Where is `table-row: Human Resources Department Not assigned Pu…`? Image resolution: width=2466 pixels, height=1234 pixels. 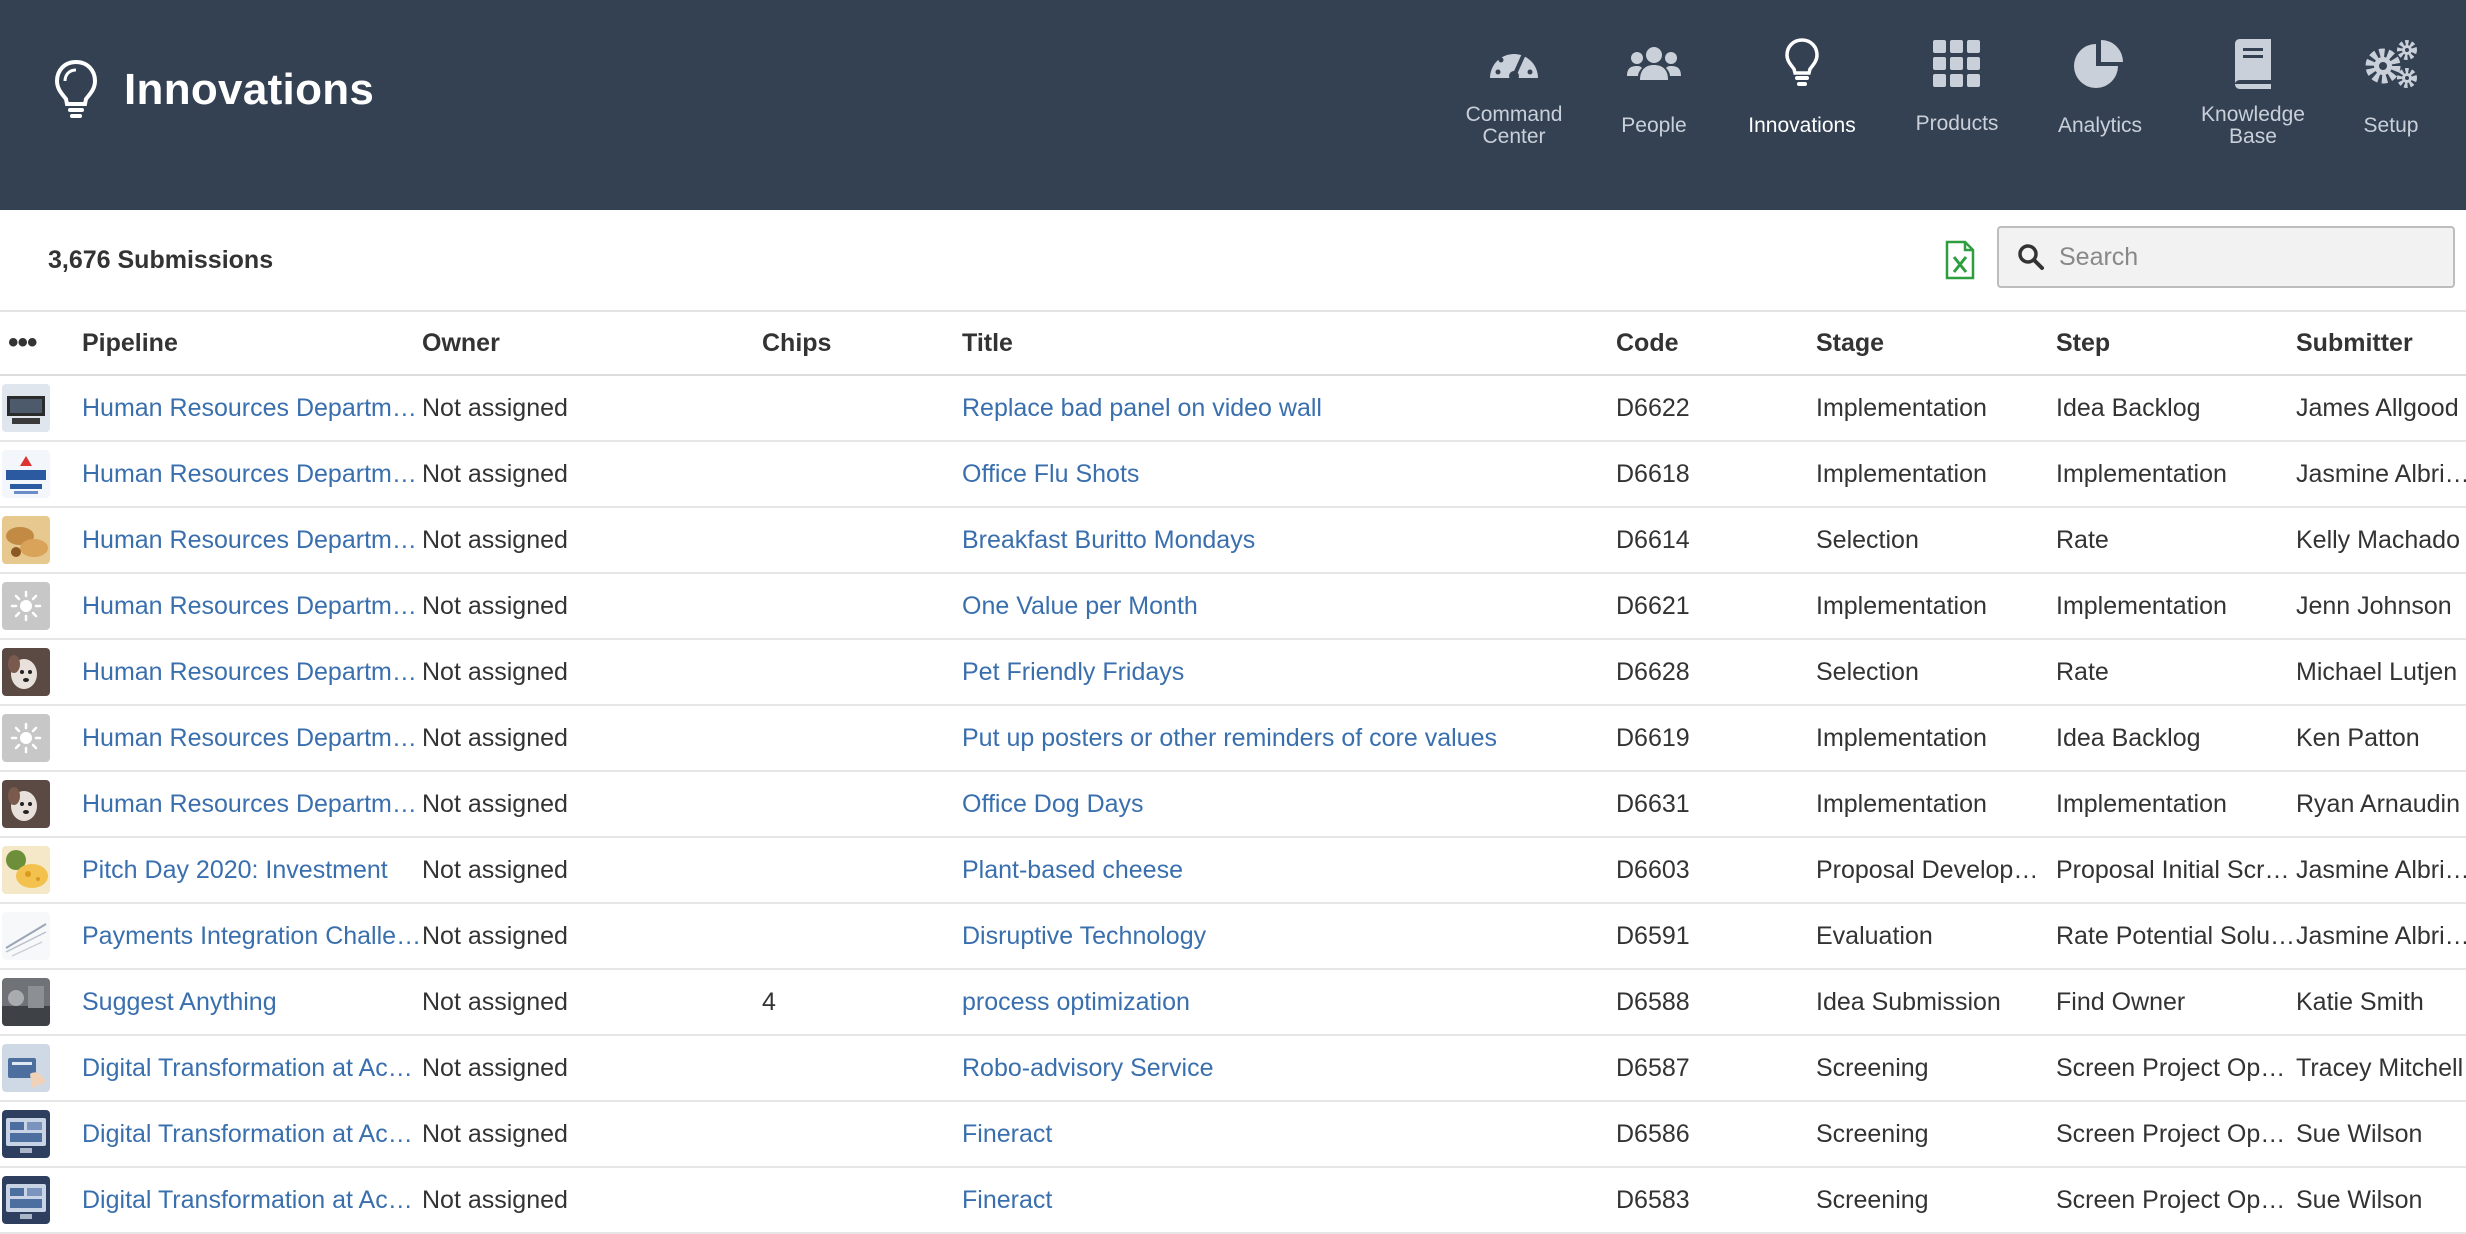
table-row: Human Resources Department Not assigned Pu… is located at coordinates (1233, 738).